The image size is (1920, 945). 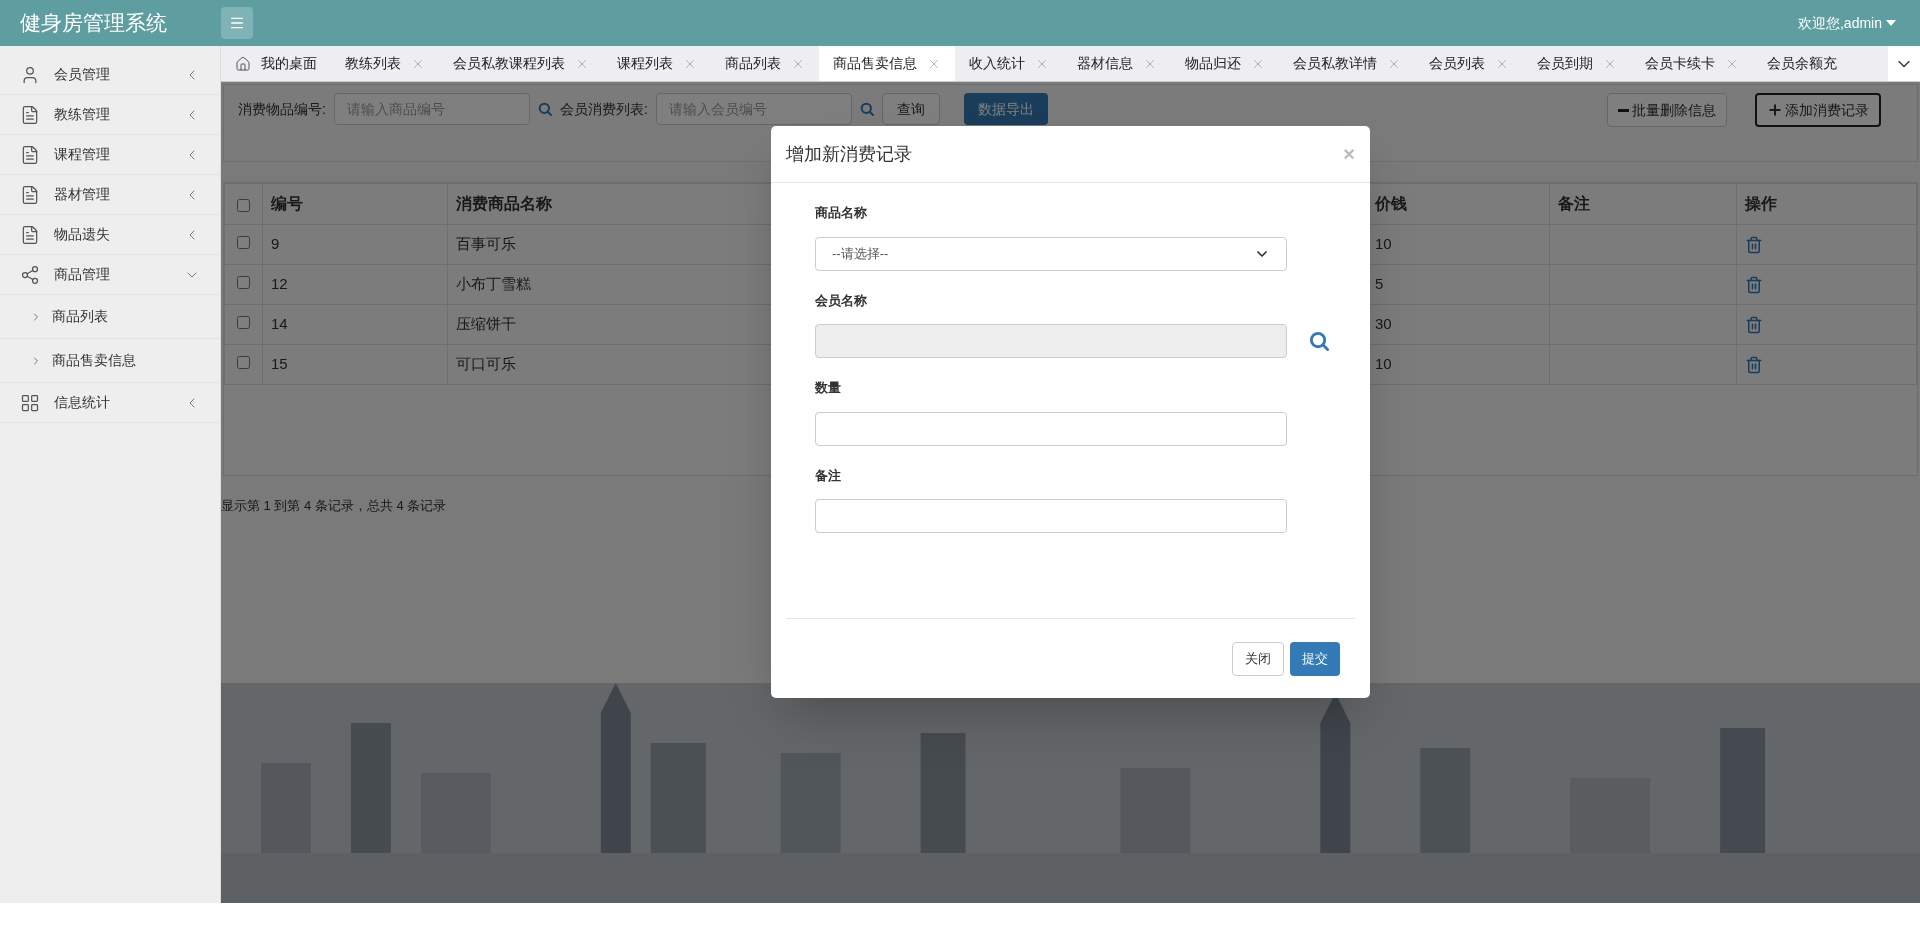 I want to click on menu-toggle-button, so click(x=237, y=23).